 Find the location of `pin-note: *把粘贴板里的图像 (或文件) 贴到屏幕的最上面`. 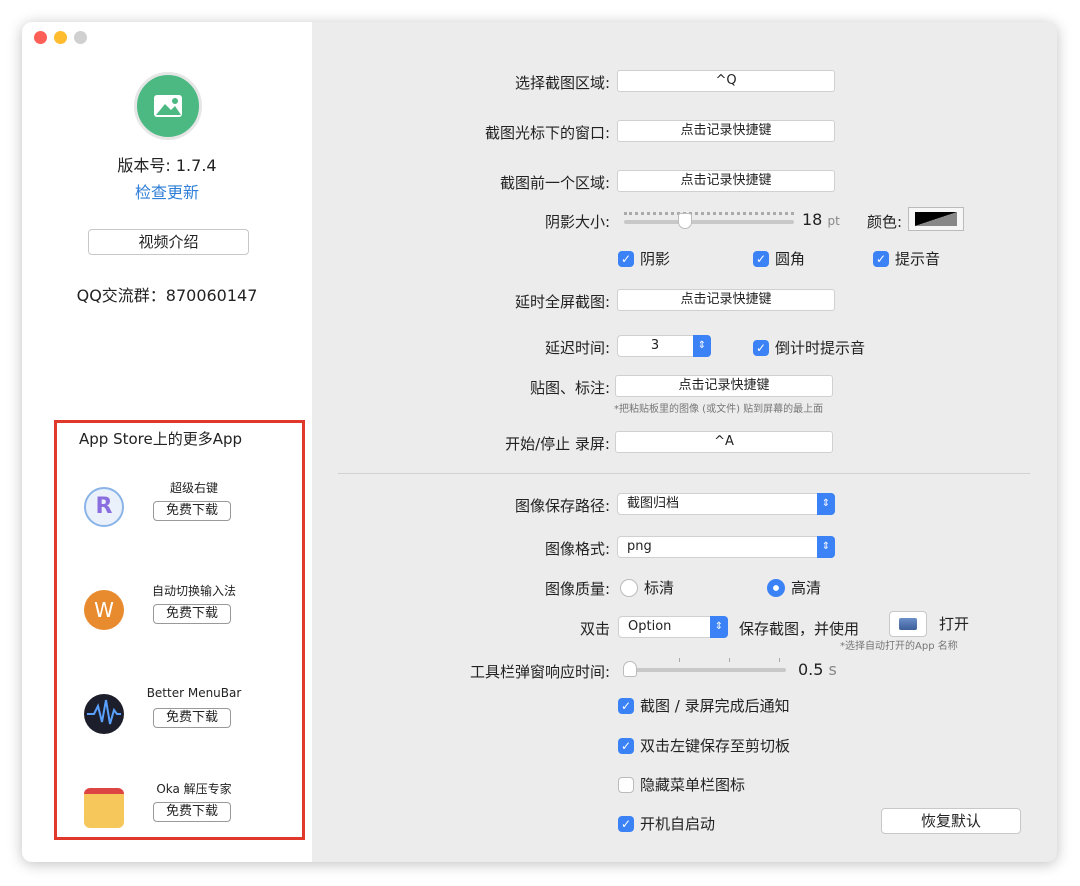

pin-note: *把粘贴板里的图像 (或文件) 贴到屏幕的最上面 is located at coordinates (719, 409).